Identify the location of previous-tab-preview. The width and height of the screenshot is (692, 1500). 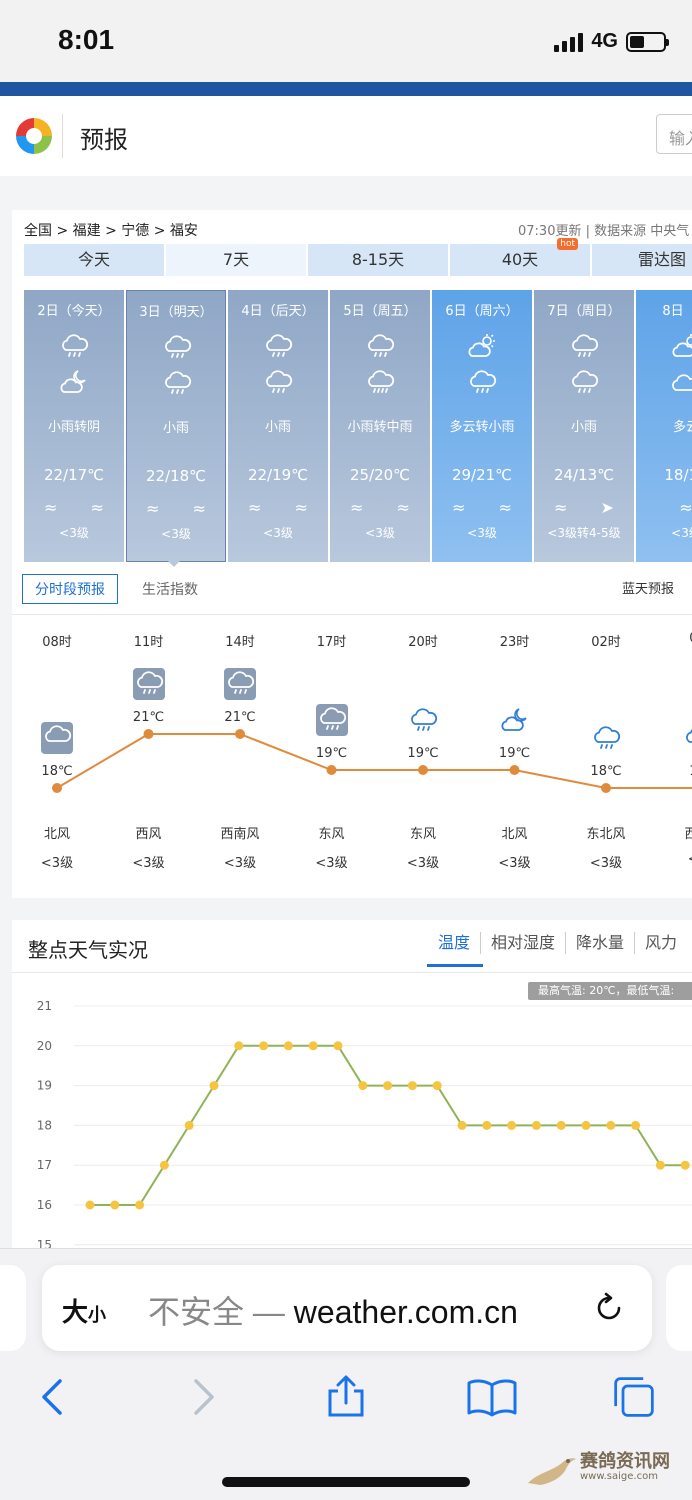
(13, 1308).